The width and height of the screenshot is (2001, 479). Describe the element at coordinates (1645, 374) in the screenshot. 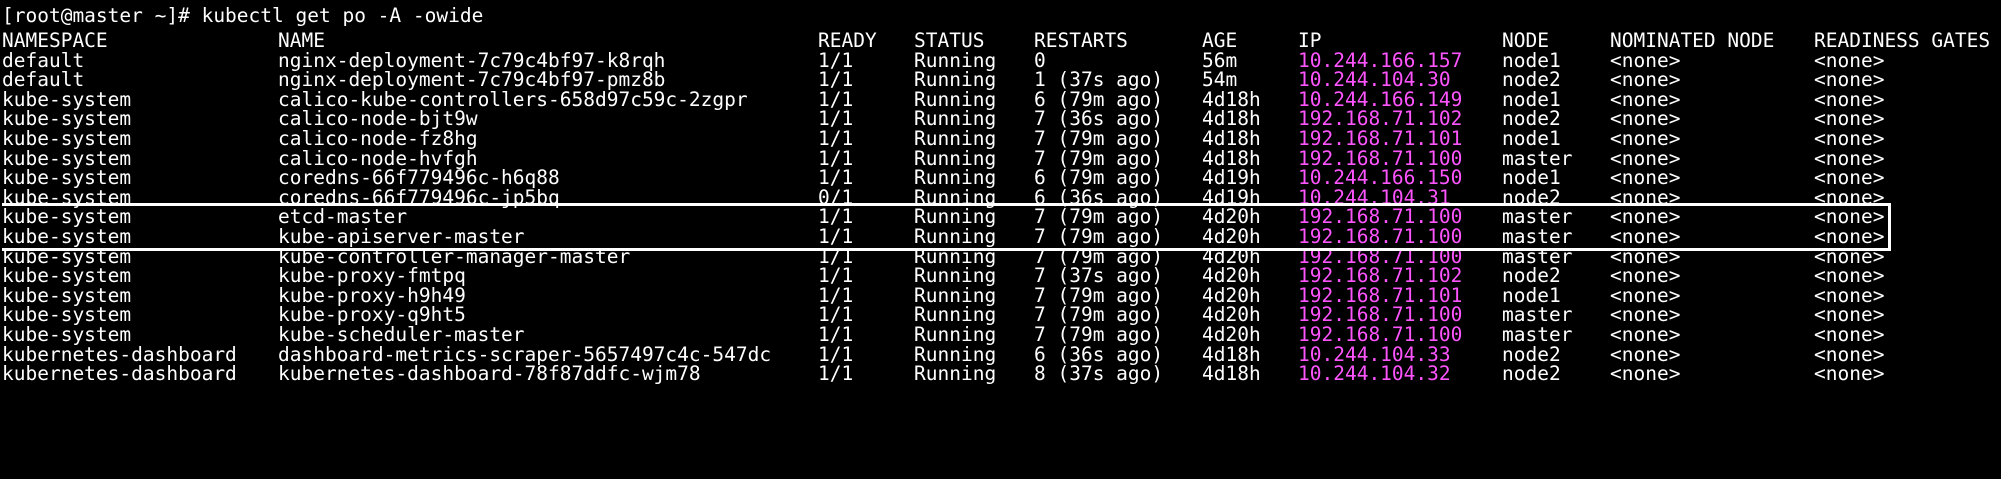

I see `cell-nominated-node: <none>` at that location.